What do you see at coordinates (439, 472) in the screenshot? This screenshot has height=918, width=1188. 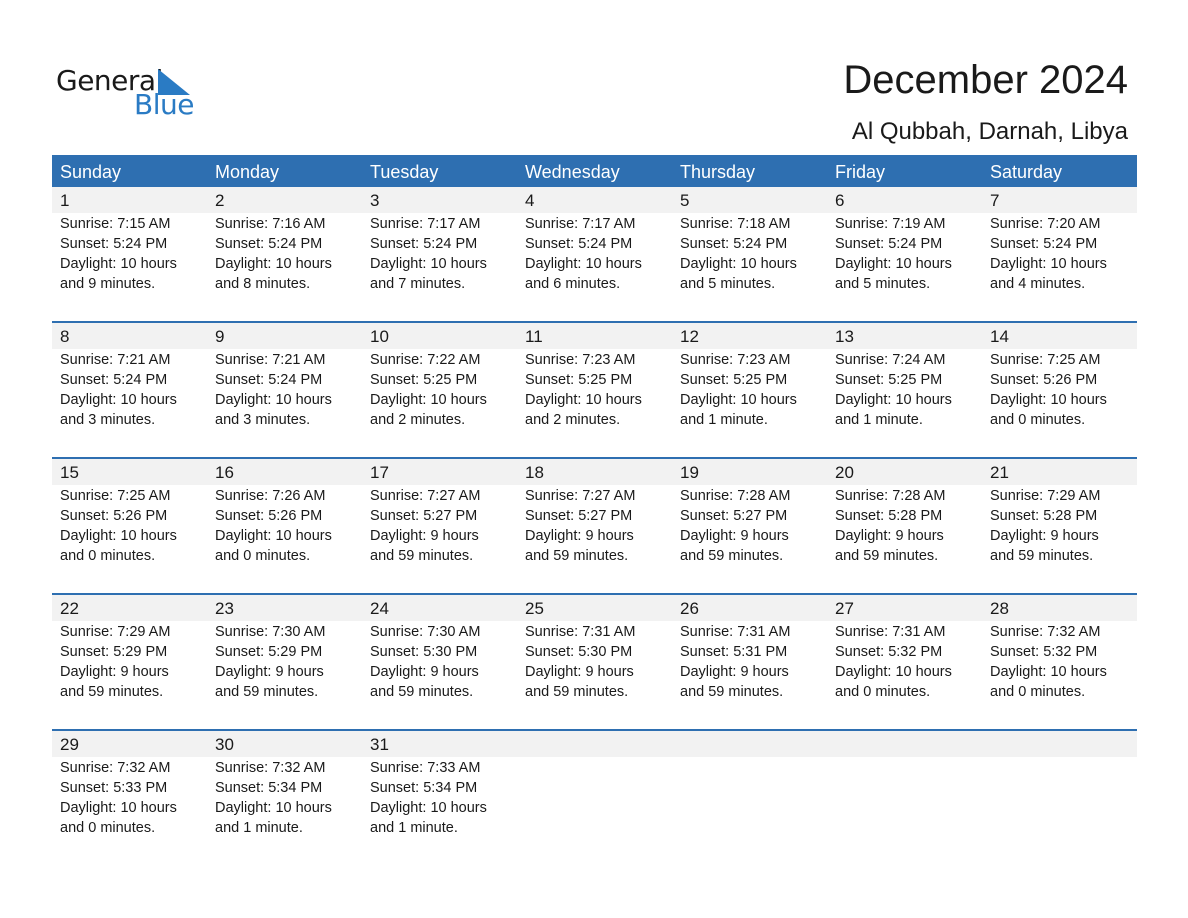 I see `day-number: 17` at bounding box center [439, 472].